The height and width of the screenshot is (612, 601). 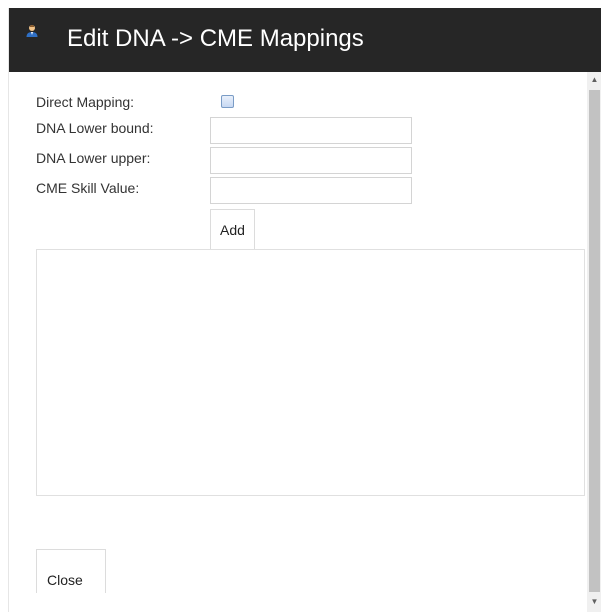 What do you see at coordinates (93, 158) in the screenshot?
I see `dna-lower-upper-label: DNA Lower upper:` at bounding box center [93, 158].